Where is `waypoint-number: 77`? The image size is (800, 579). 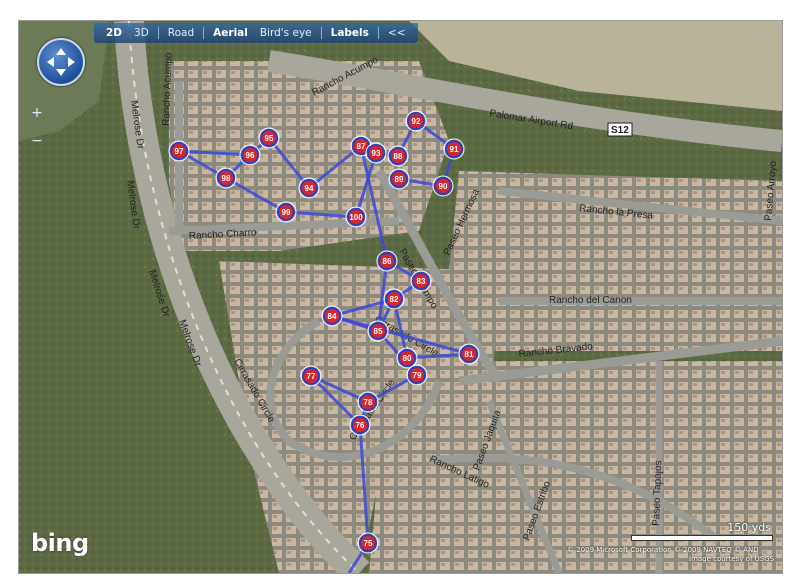 waypoint-number: 77 is located at coordinates (311, 376).